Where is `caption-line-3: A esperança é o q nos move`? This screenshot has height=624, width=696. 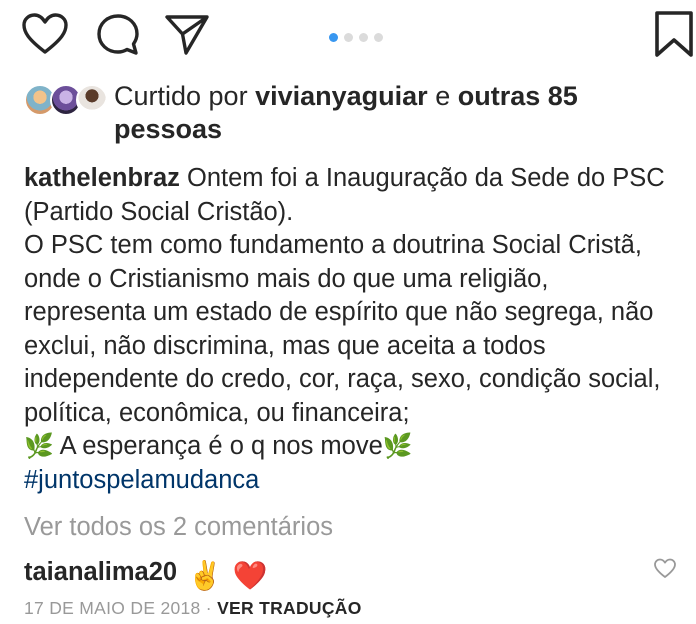
caption-line-3: A esperança é o q nos move is located at coordinates (218, 446).